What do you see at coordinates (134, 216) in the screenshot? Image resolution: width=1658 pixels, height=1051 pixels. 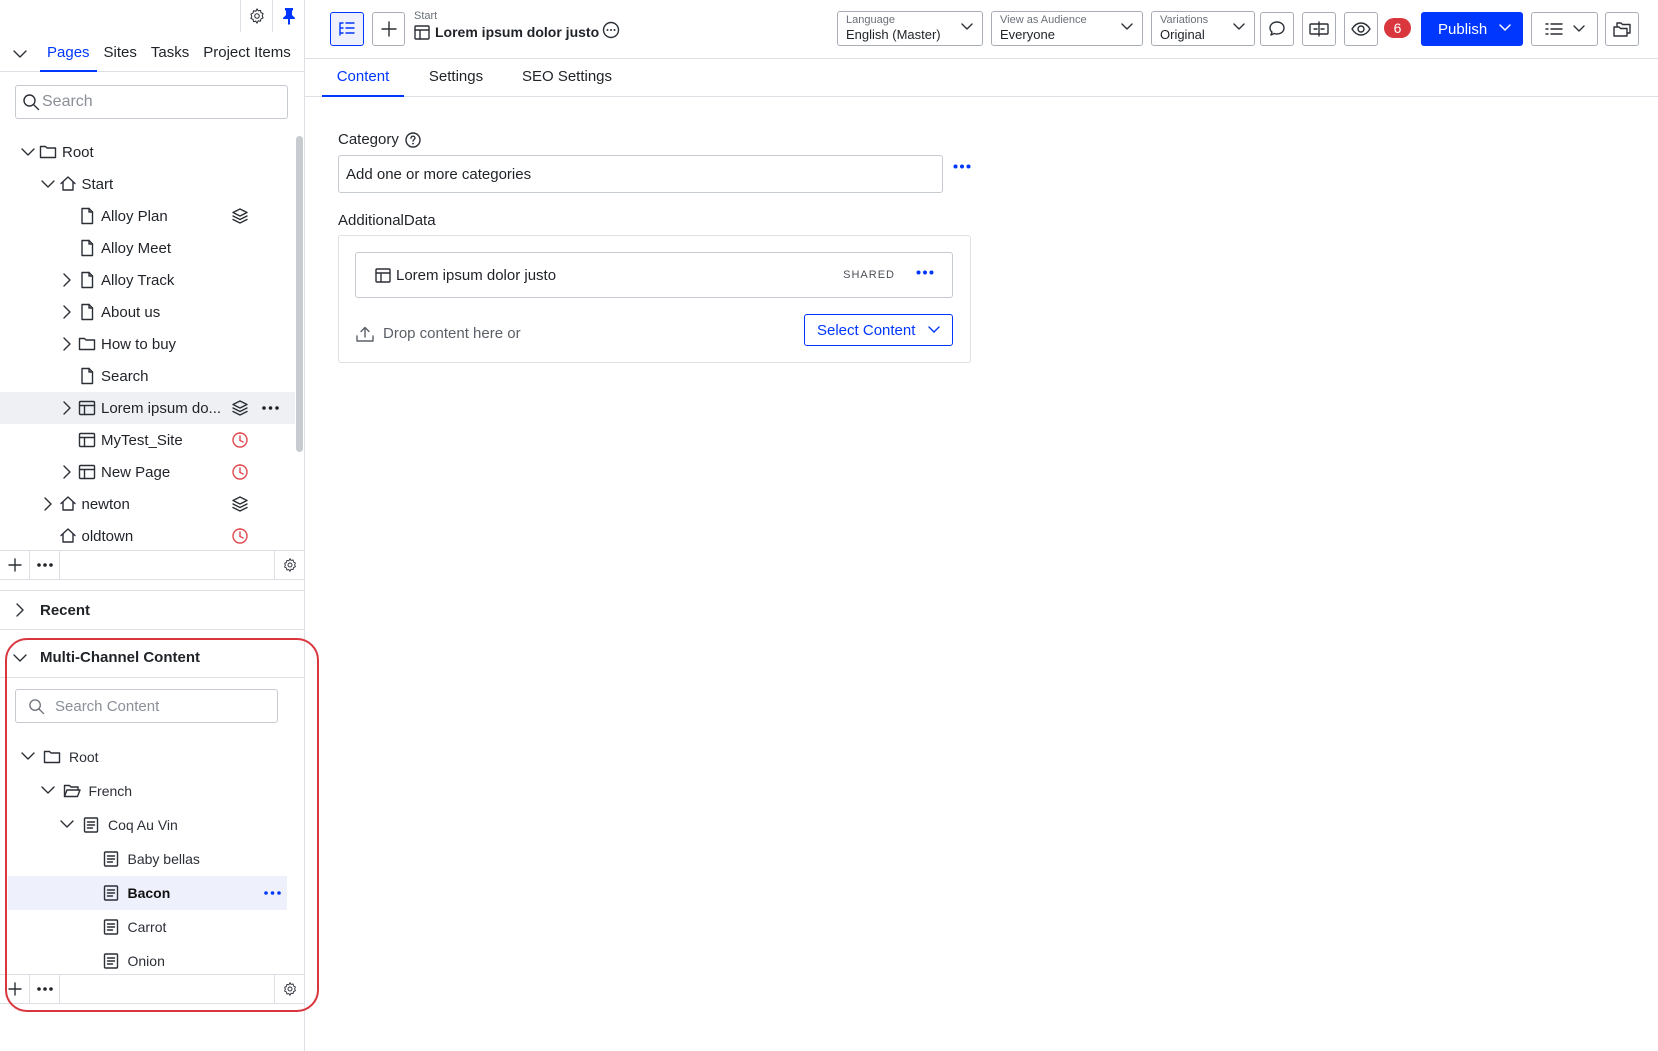 I see `tree-node-label: Alloy Plan` at bounding box center [134, 216].